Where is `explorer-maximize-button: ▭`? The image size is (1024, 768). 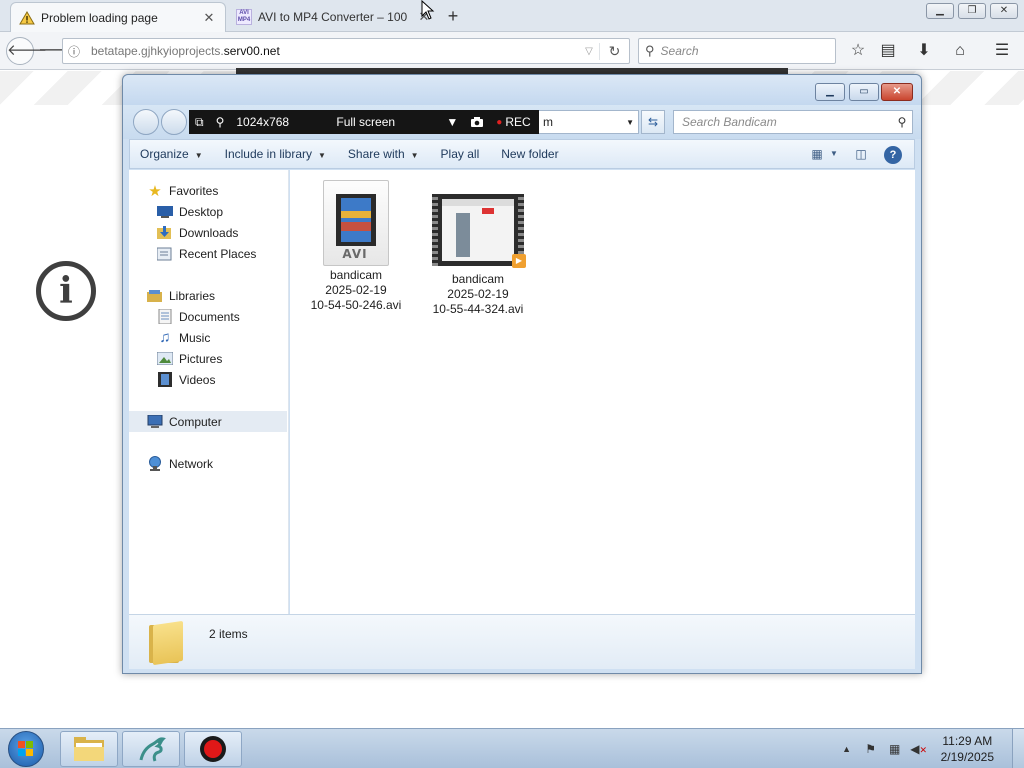 explorer-maximize-button: ▭ is located at coordinates (864, 92).